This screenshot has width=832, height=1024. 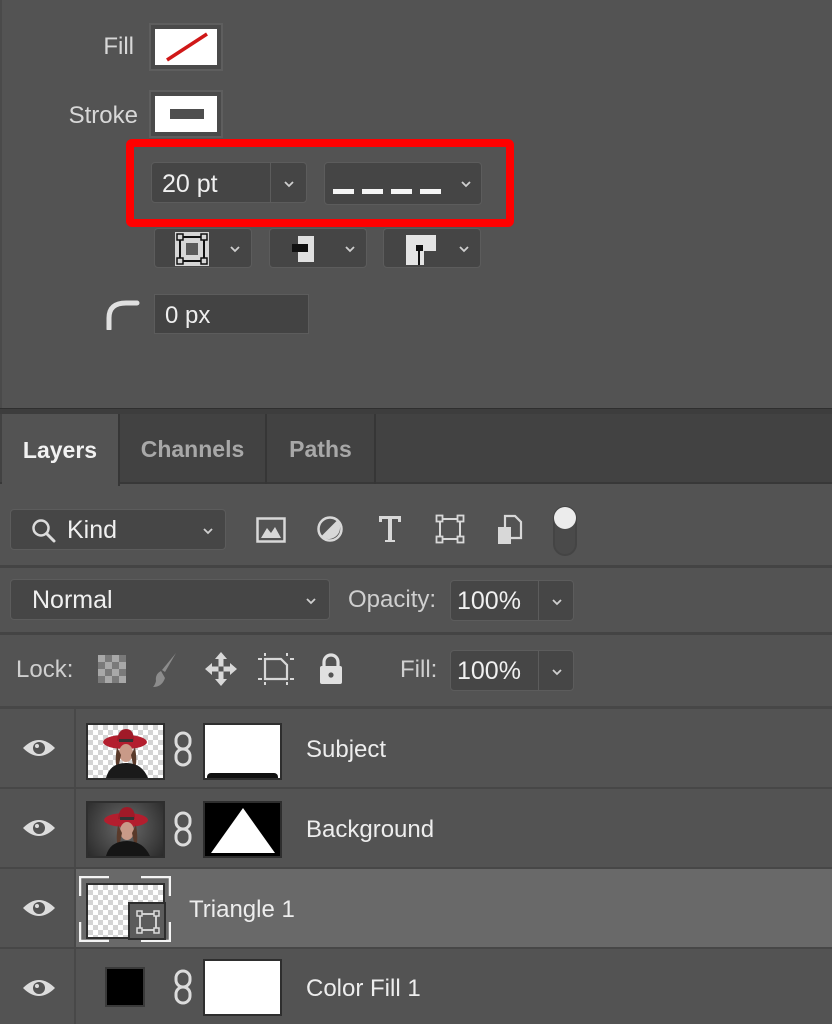 What do you see at coordinates (44, 533) in the screenshot?
I see `search-icon` at bounding box center [44, 533].